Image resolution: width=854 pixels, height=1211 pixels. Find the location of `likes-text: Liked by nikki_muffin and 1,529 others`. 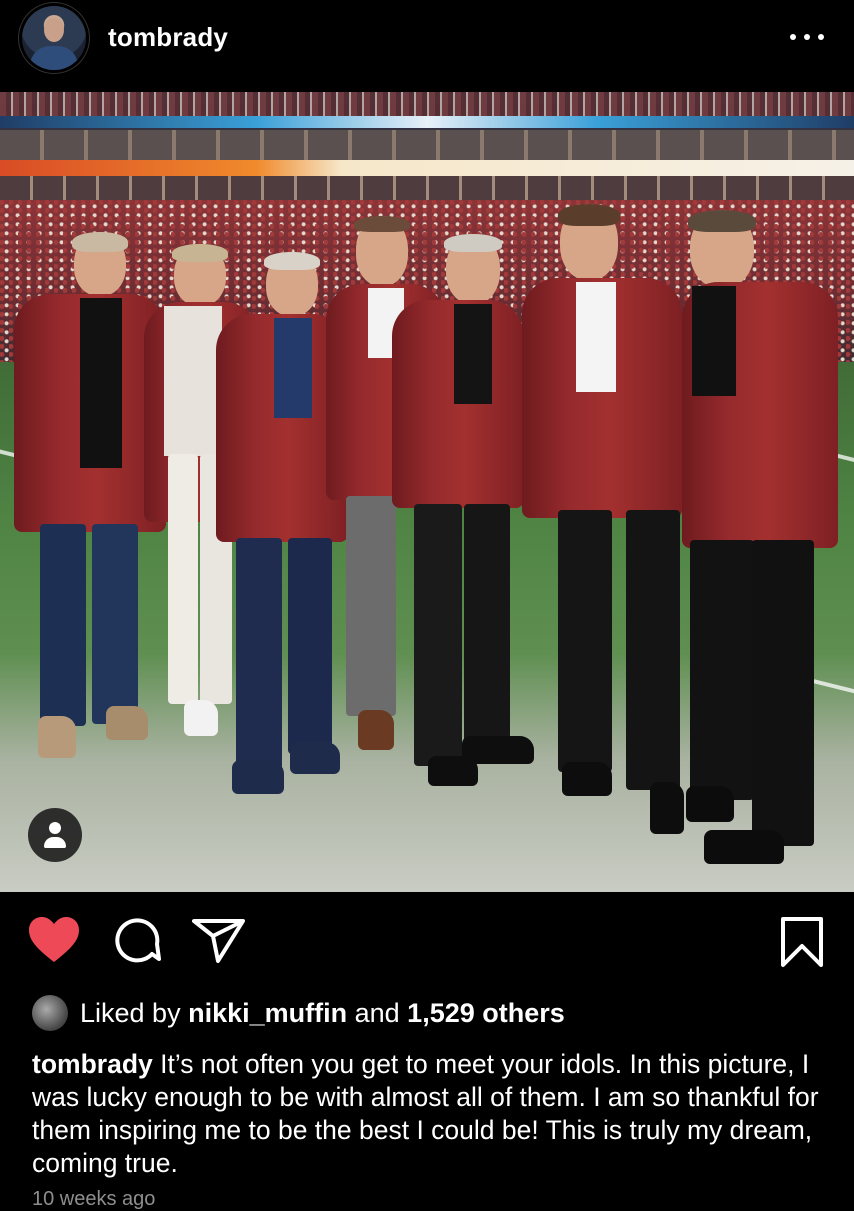

likes-text: Liked by nikki_muffin and 1,529 others is located at coordinates (322, 1013).